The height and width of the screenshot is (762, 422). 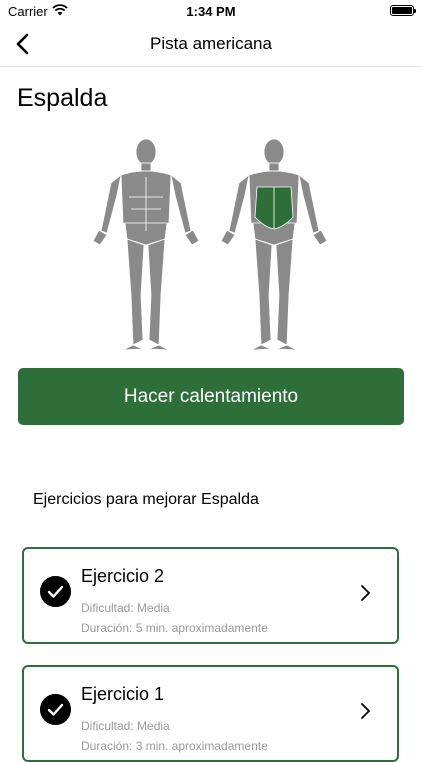 What do you see at coordinates (146, 244) in the screenshot?
I see `front-body-figure` at bounding box center [146, 244].